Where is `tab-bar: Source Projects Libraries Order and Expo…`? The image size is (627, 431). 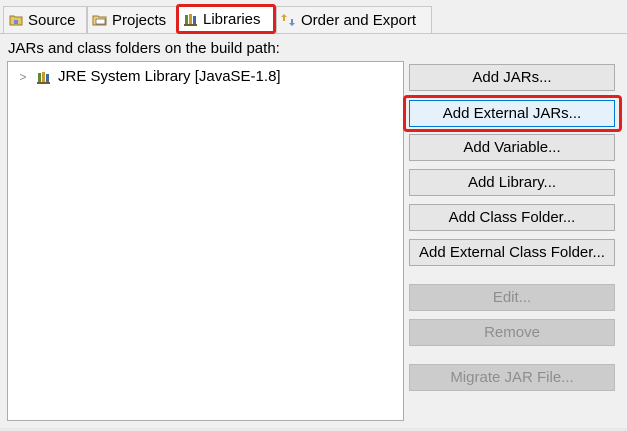
tab-bar: Source Projects Libraries Order and Expo… is located at coordinates (313, 17).